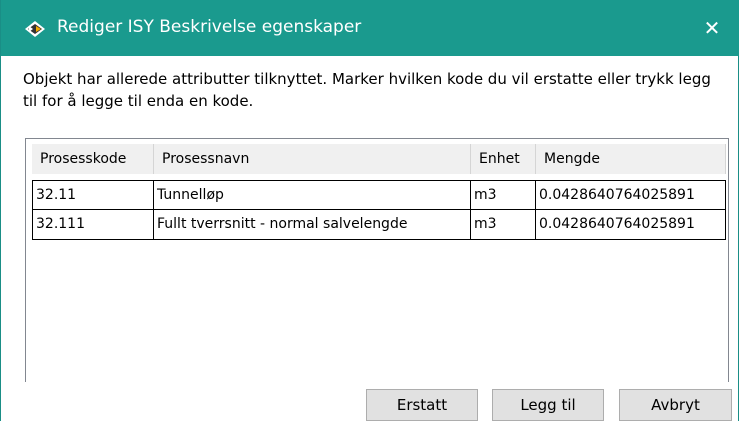 The width and height of the screenshot is (739, 421). Describe the element at coordinates (93, 225) in the screenshot. I see `cell-prosesskode: 32.111` at that location.